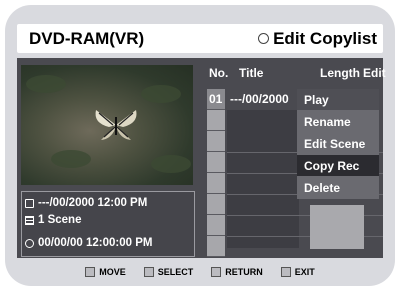 This screenshot has height=291, width=400. I want to click on edit-popup-menu: Play Rename Edit Scene Copy Rec Delete, so click(338, 144).